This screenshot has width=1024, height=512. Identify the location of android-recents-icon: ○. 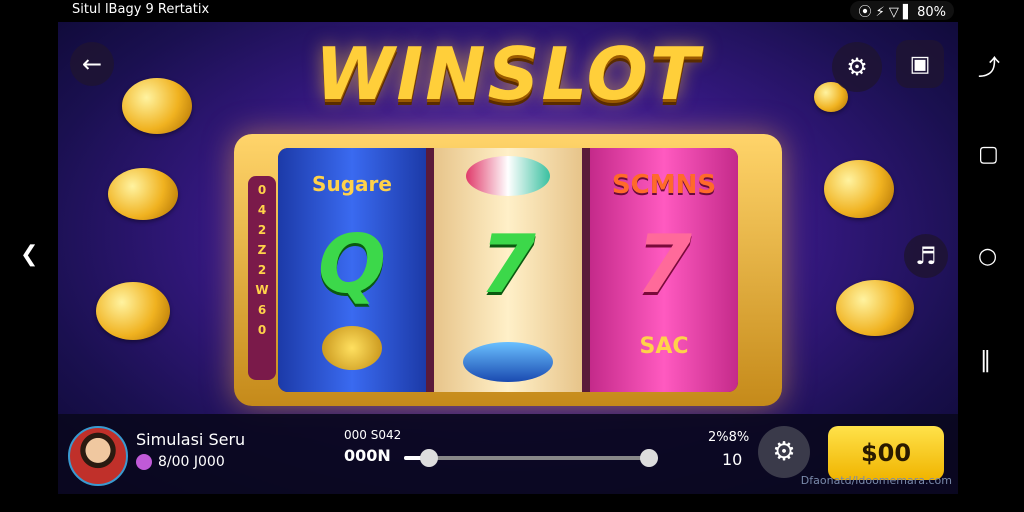
(987, 256).